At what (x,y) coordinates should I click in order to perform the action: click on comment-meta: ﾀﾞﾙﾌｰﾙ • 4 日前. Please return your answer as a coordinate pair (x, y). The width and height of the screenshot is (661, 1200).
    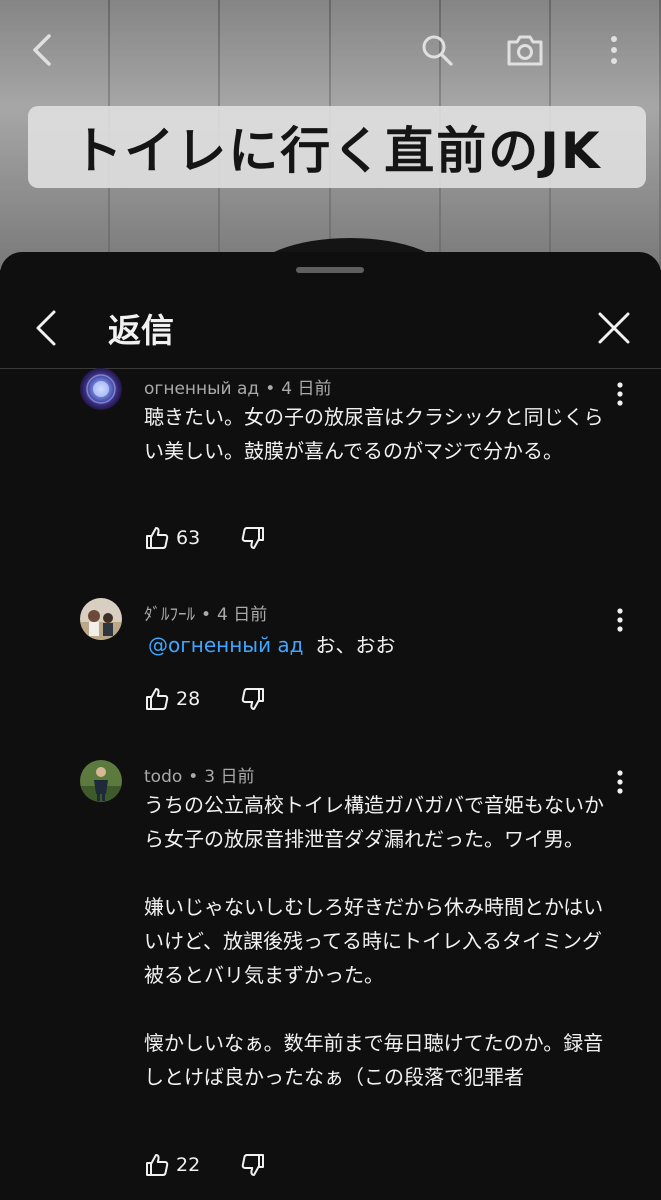
    Looking at the image, I should click on (206, 615).